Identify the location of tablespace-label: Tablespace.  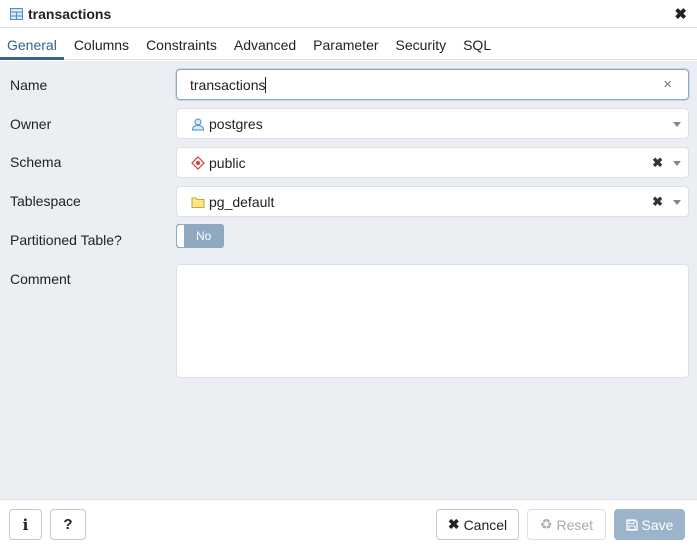
(45, 201).